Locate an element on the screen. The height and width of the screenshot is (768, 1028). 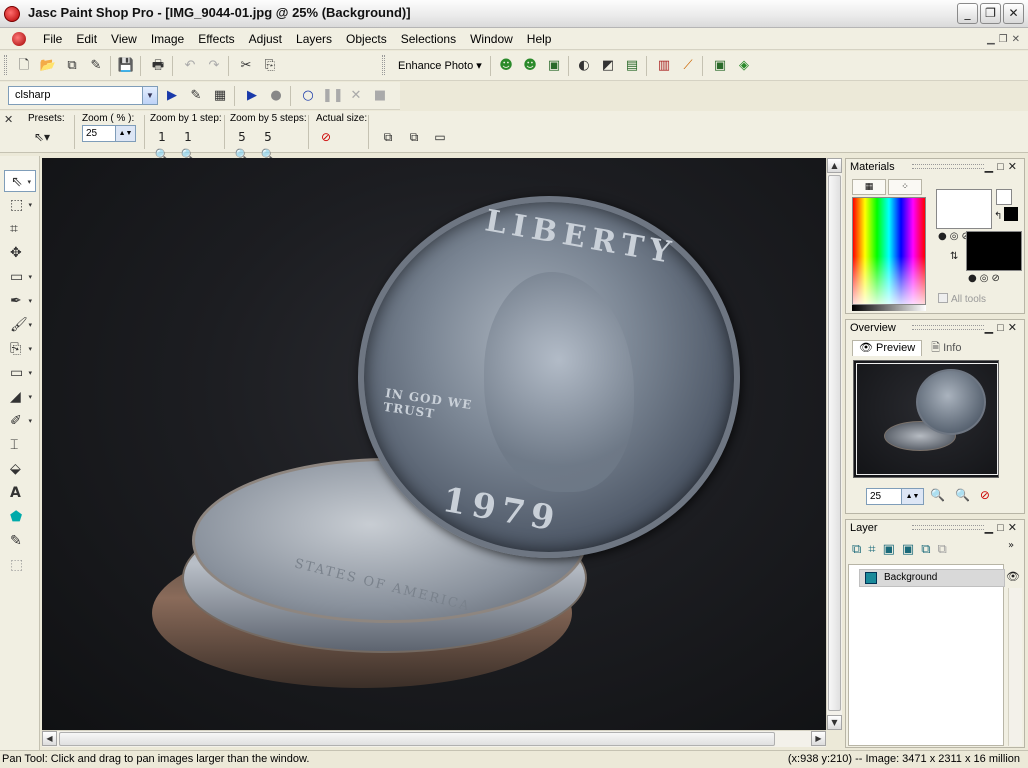
text-tool-icon: A is located at coordinates (20, 493).